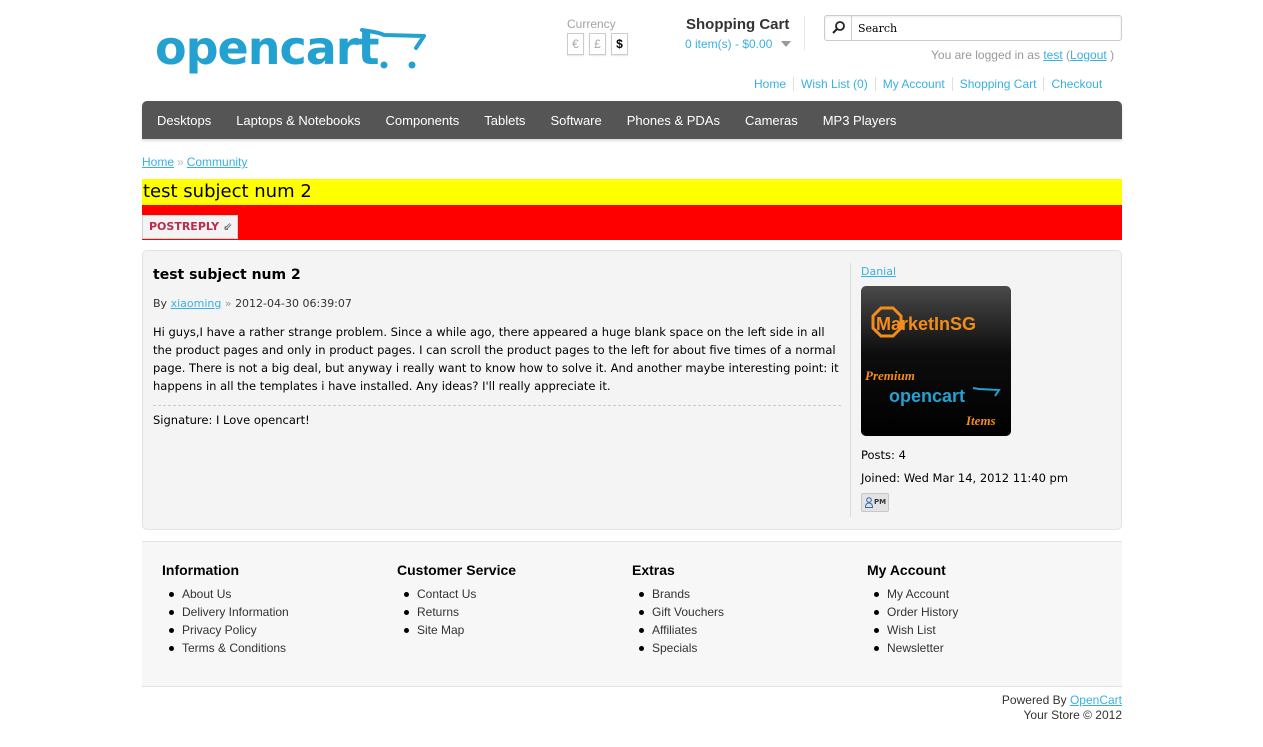 This screenshot has height=747, width=1263. I want to click on post-author-link: xiaoming, so click(196, 303).